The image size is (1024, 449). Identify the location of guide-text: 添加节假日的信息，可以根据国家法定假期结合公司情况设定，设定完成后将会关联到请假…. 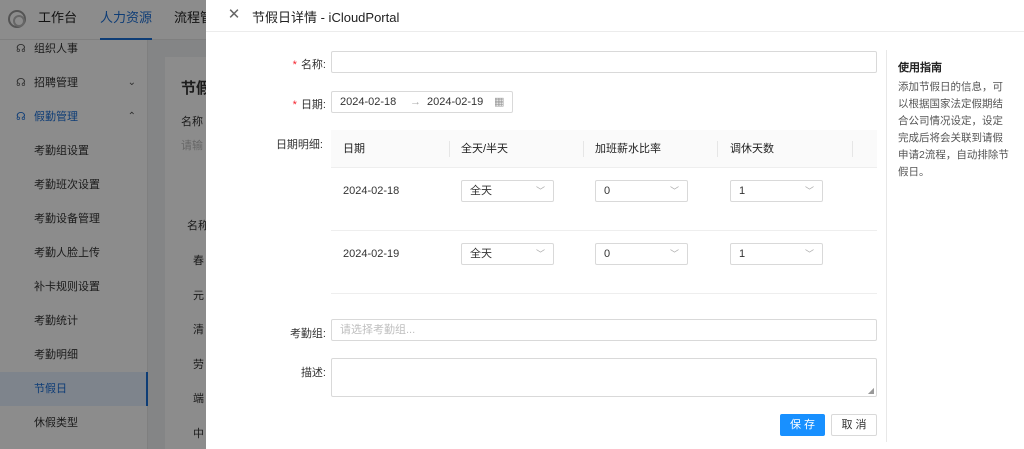
(953, 129).